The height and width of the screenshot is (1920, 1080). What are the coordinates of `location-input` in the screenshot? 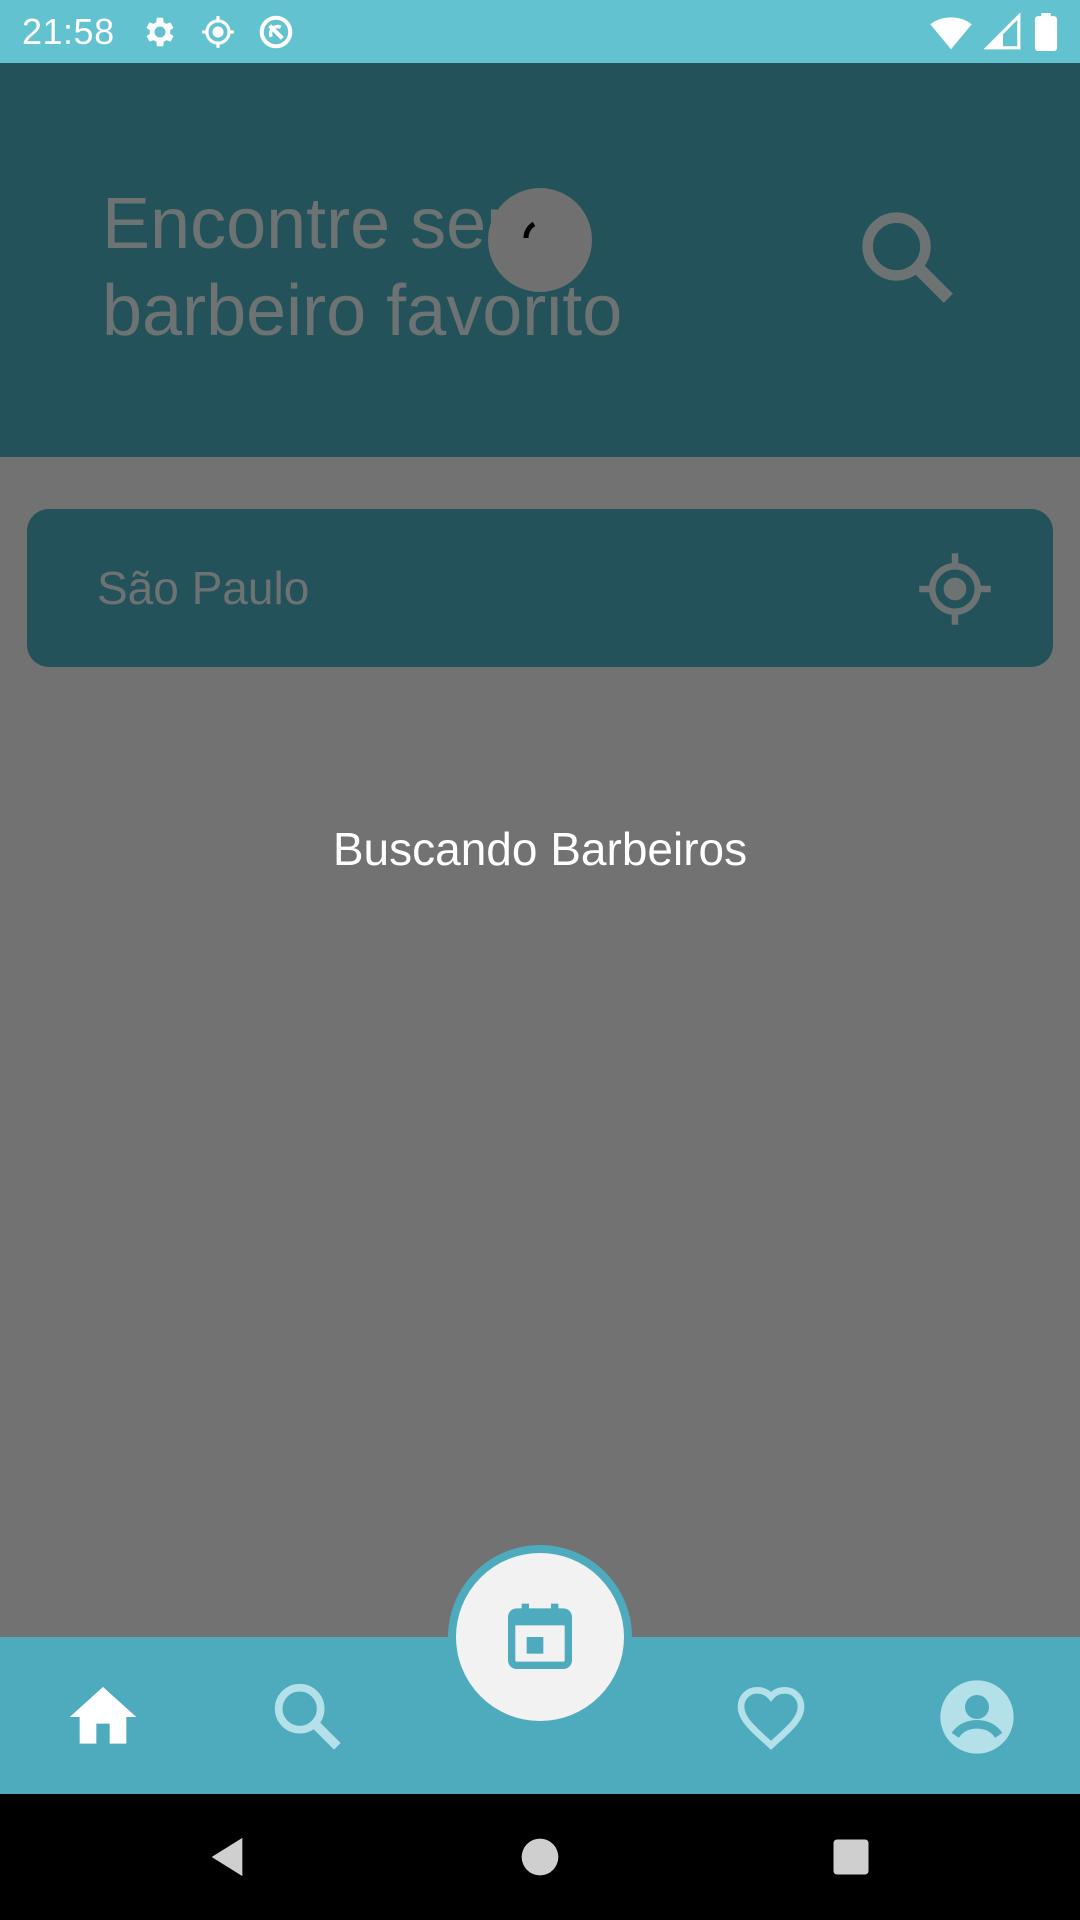 It's located at (497, 588).